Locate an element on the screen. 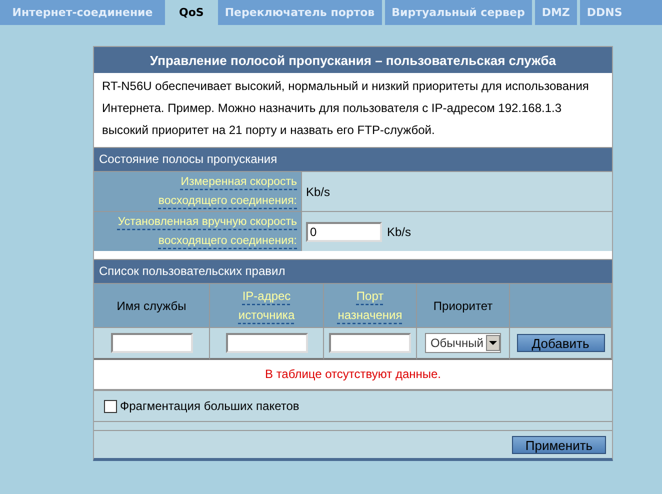 This screenshot has height=494, width=662. section-header: Состояние полосы пропускания is located at coordinates (353, 159).